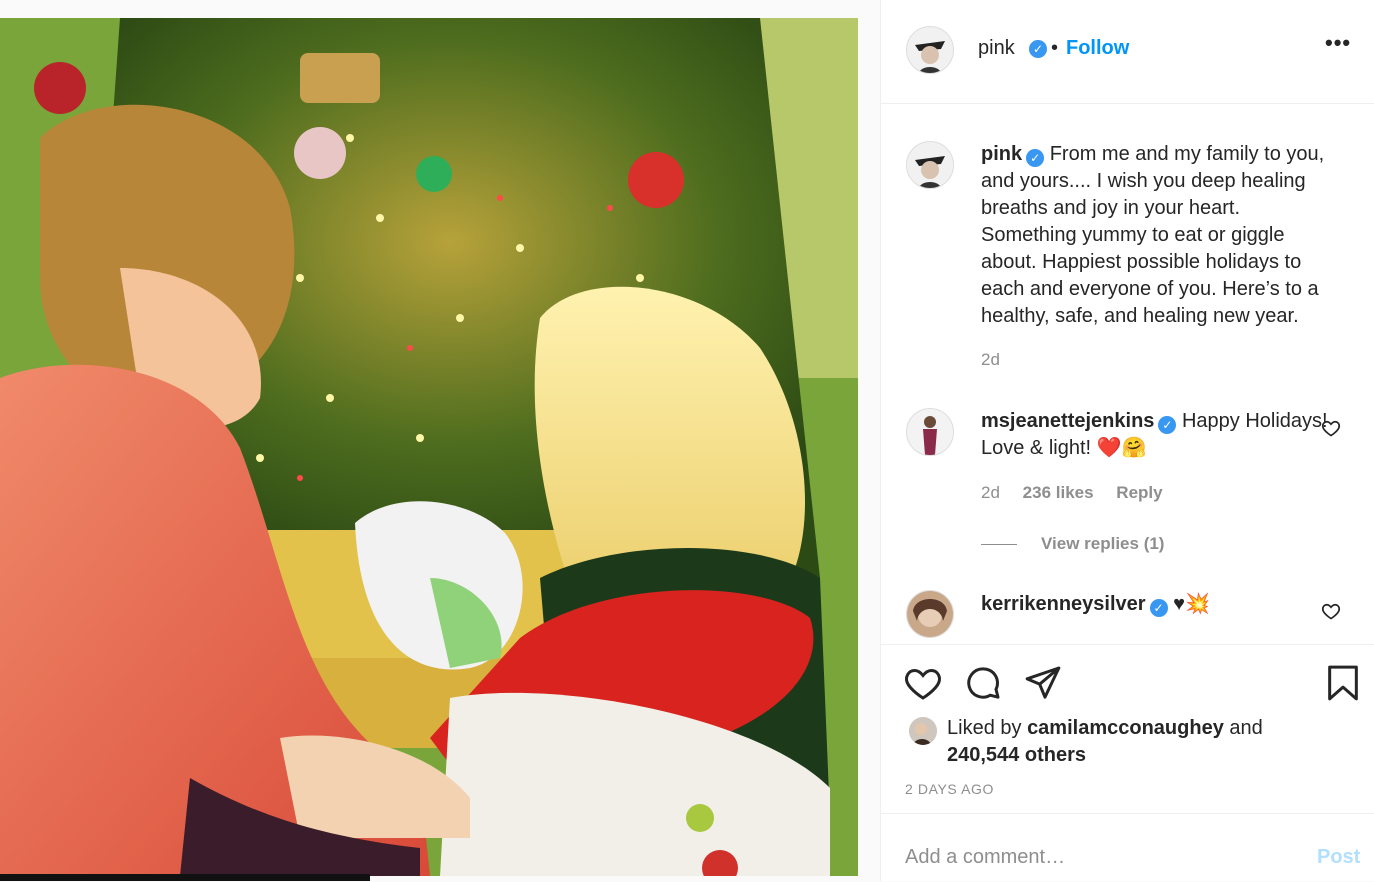  I want to click on more-options-icon: •••, so click(1338, 43).